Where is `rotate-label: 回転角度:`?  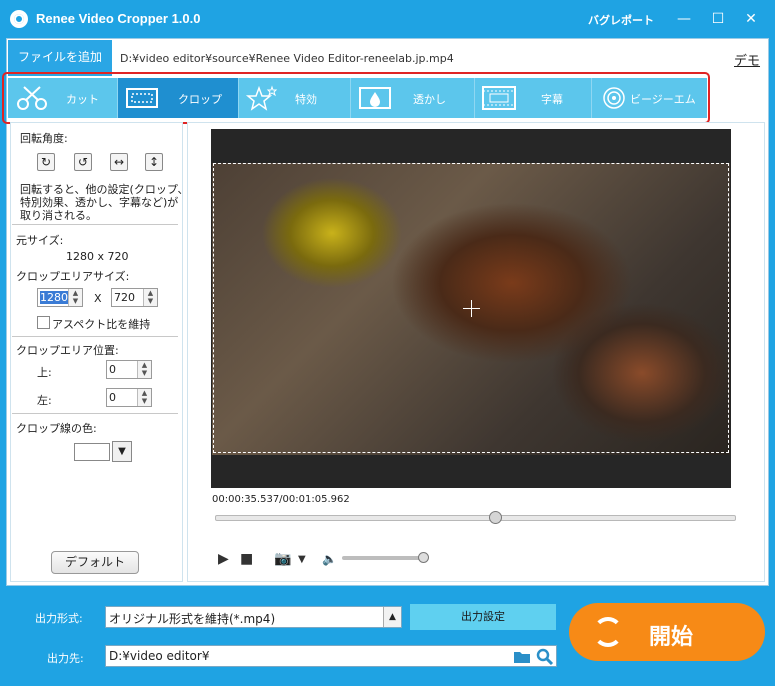
rotate-label: 回転角度: is located at coordinates (44, 138).